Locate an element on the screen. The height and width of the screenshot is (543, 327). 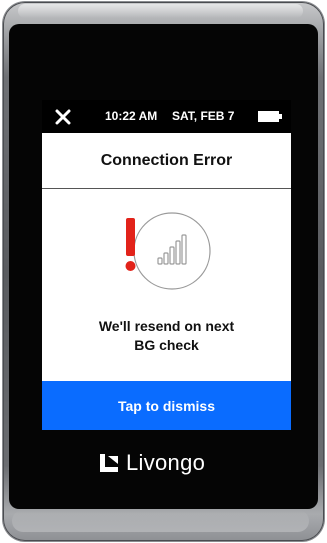
livongo-logo-icon is located at coordinates (109, 463).